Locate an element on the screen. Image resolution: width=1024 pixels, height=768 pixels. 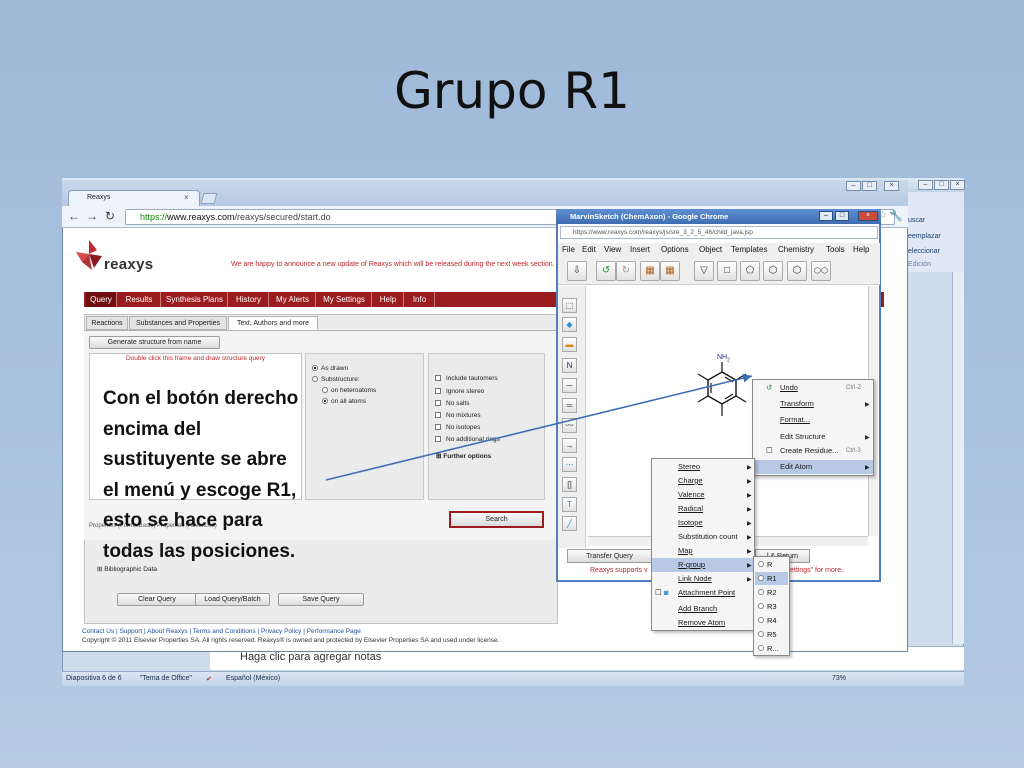
marvin-close-button: × is located at coordinates (868, 216).